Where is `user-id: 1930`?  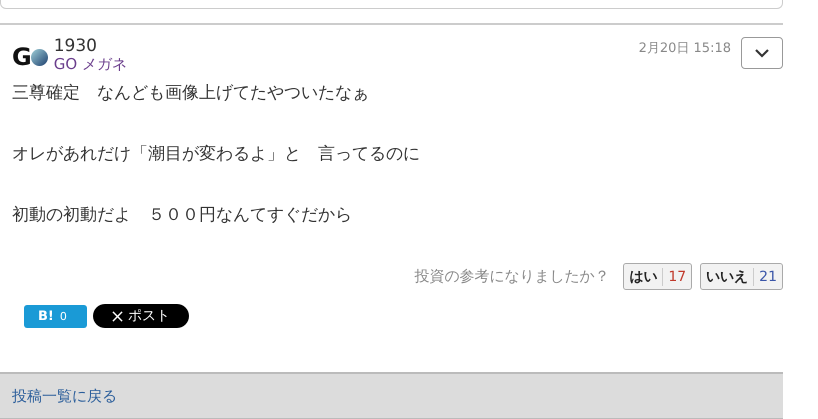 user-id: 1930 is located at coordinates (76, 46).